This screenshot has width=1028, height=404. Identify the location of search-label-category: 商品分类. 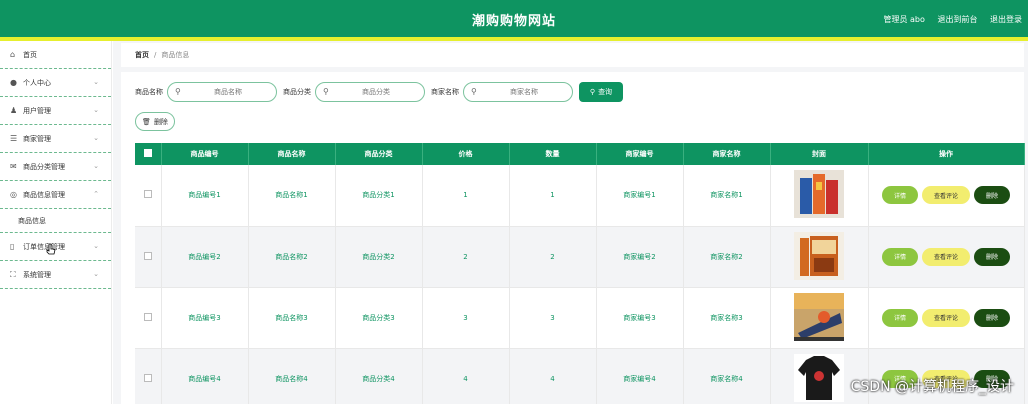
(297, 92).